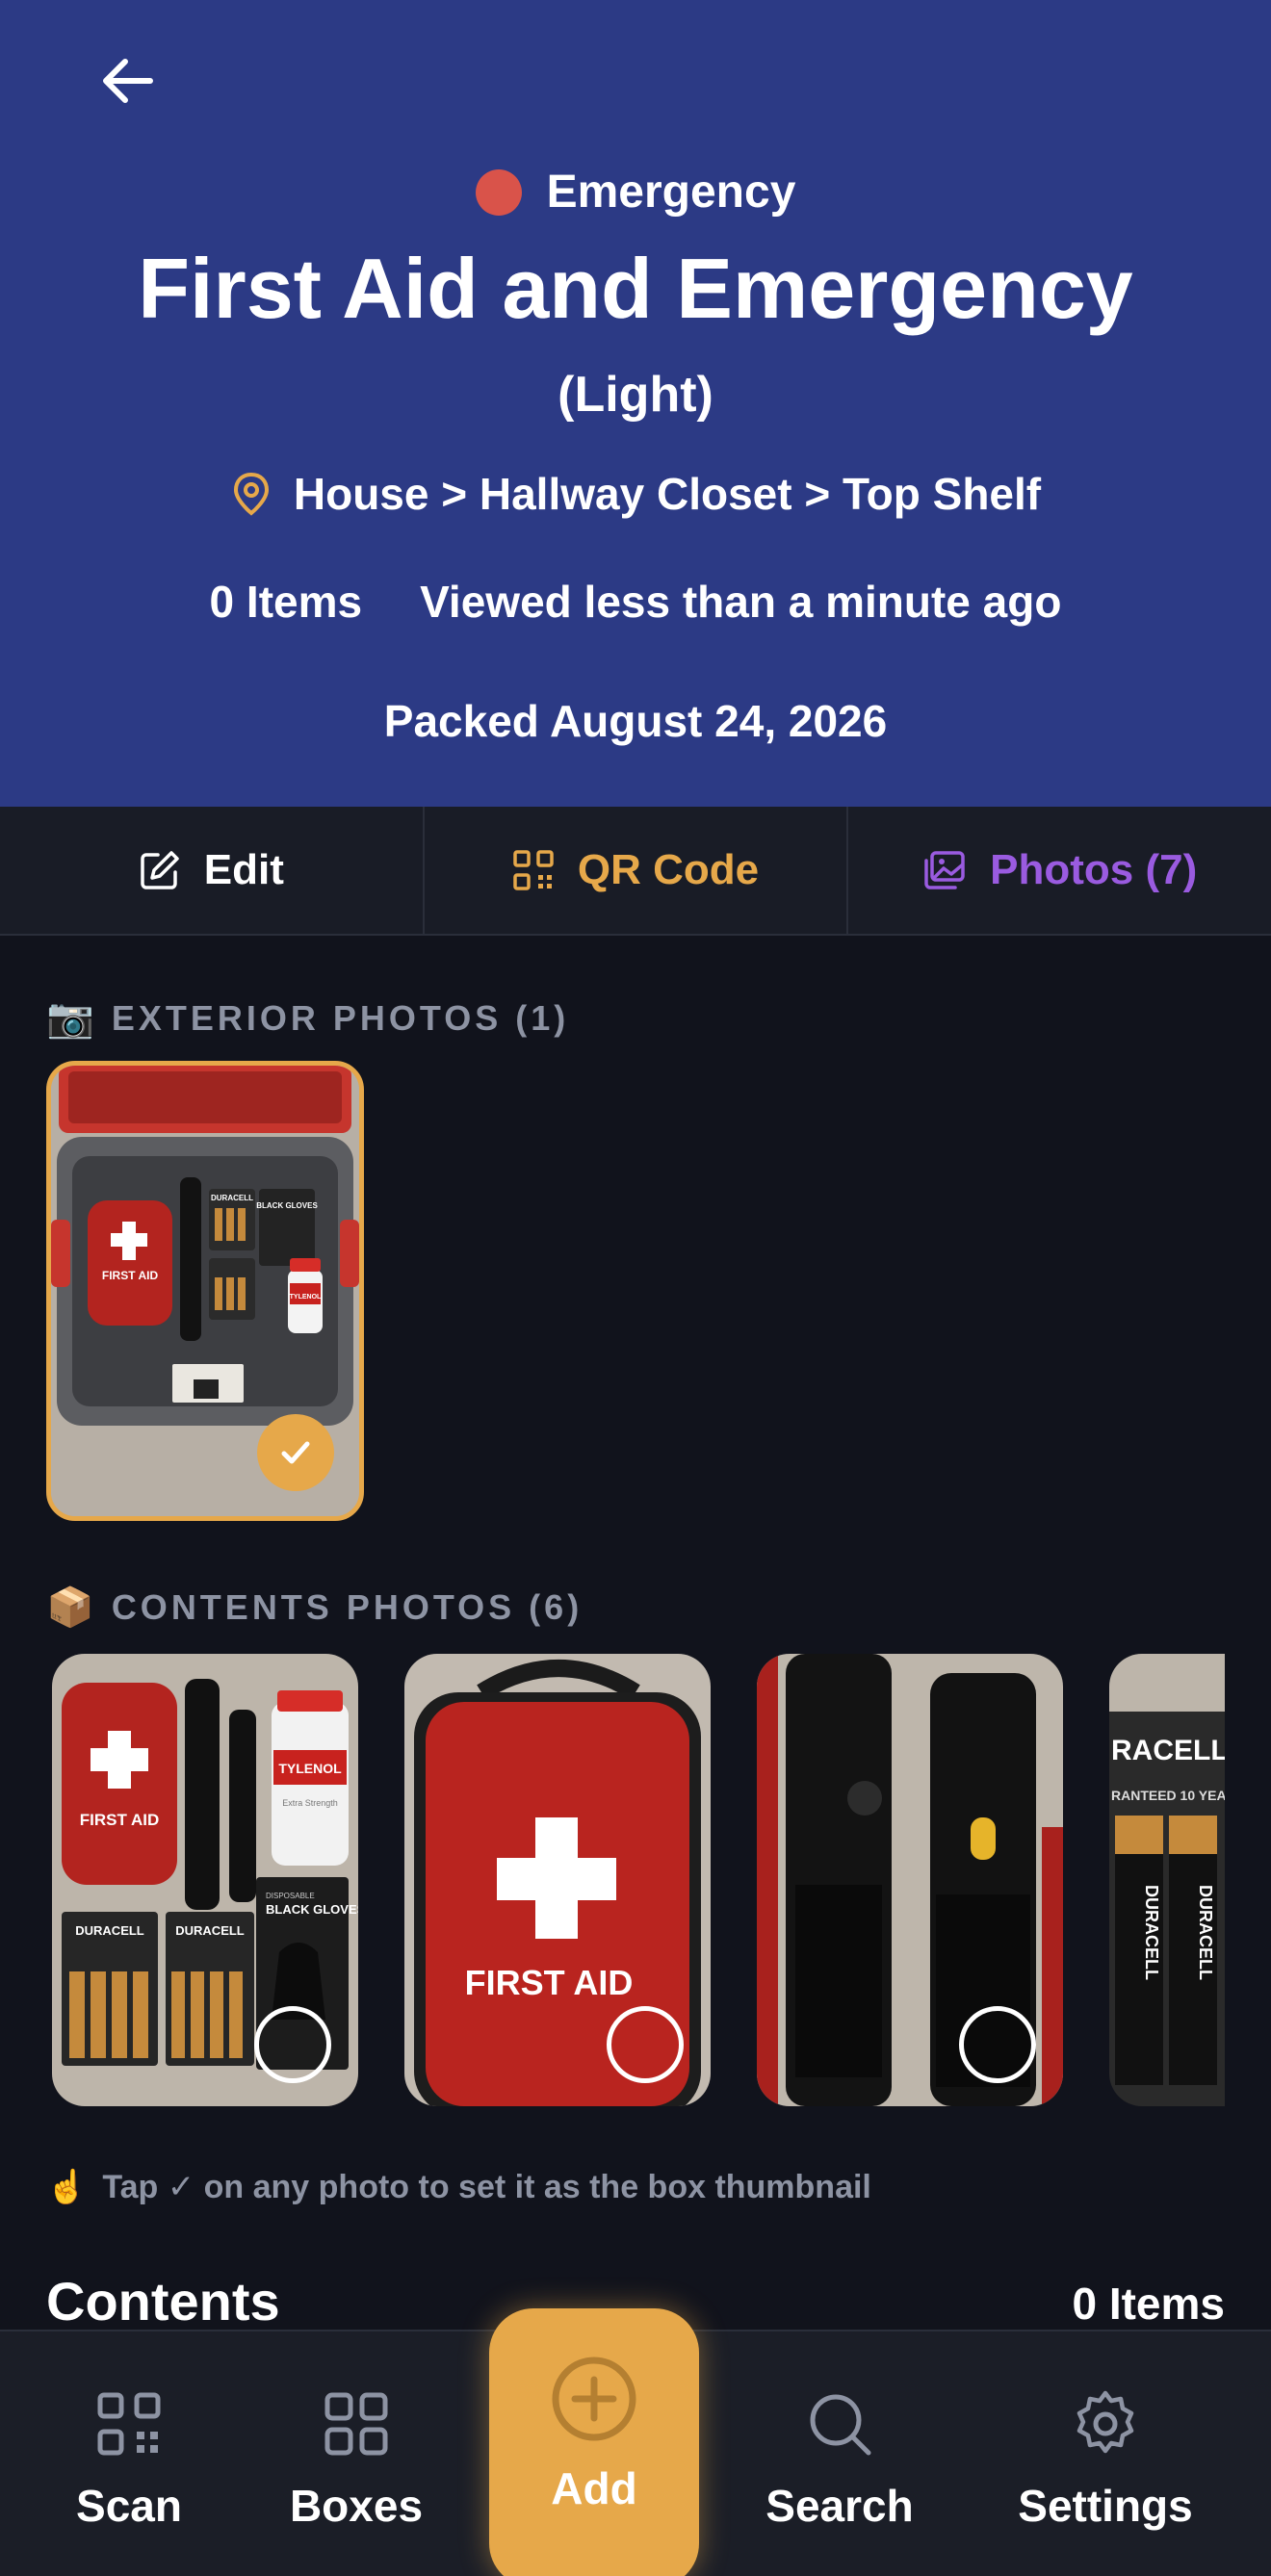  I want to click on nav-boxes-label: Boxes, so click(356, 2506).